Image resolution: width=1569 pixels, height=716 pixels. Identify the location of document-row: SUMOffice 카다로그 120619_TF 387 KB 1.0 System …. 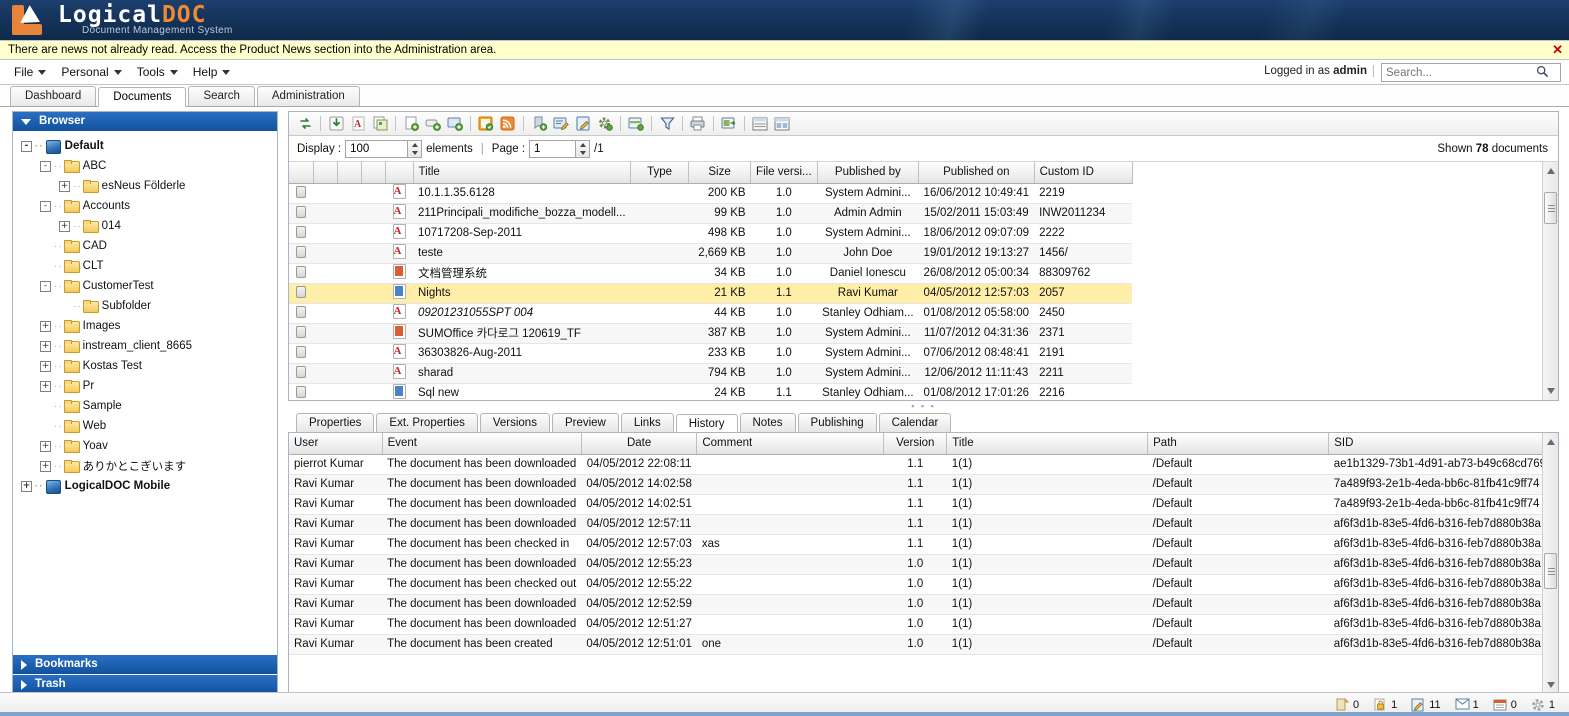
(711, 333).